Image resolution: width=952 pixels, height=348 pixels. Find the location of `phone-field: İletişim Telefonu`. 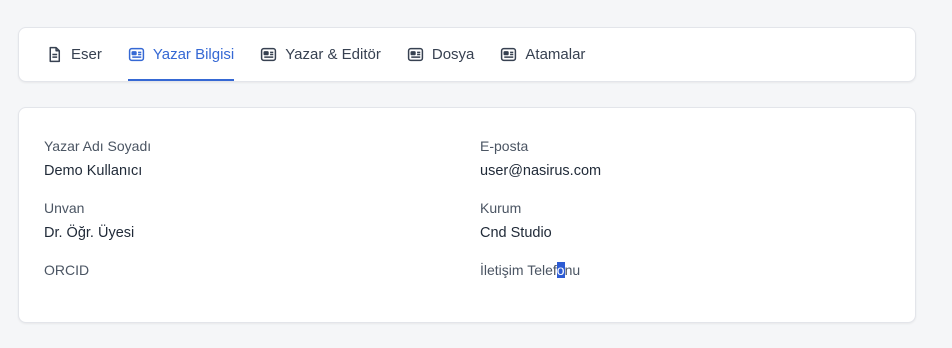

phone-field: İletişim Telefonu is located at coordinates (530, 273).